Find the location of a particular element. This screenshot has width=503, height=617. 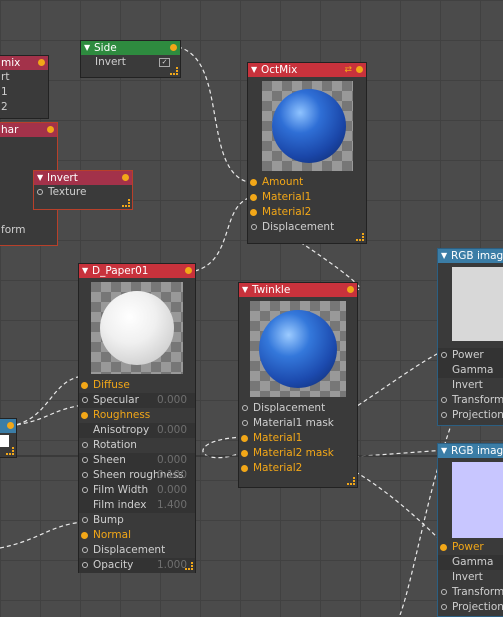

mix-node-partial: mix rt 1 2 is located at coordinates (24, 87).